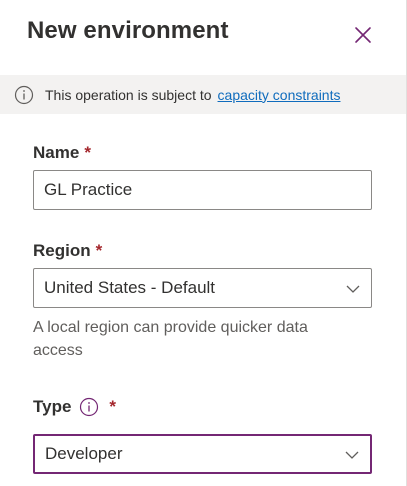 The height and width of the screenshot is (486, 407). I want to click on name-required-mark: *, so click(87, 152).